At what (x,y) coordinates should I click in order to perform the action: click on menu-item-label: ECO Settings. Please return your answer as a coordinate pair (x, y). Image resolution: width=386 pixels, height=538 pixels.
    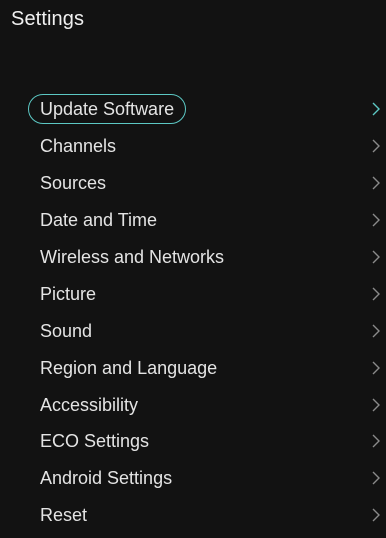
    Looking at the image, I should click on (95, 441).